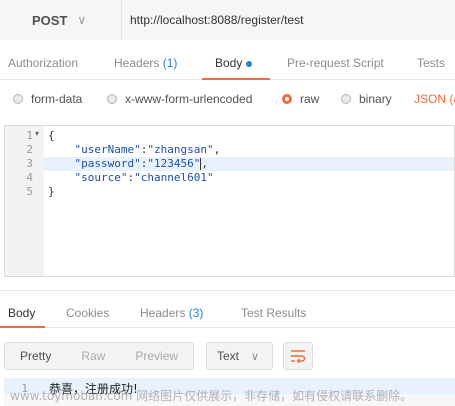  I want to click on tab-label: Test Results, so click(274, 313).